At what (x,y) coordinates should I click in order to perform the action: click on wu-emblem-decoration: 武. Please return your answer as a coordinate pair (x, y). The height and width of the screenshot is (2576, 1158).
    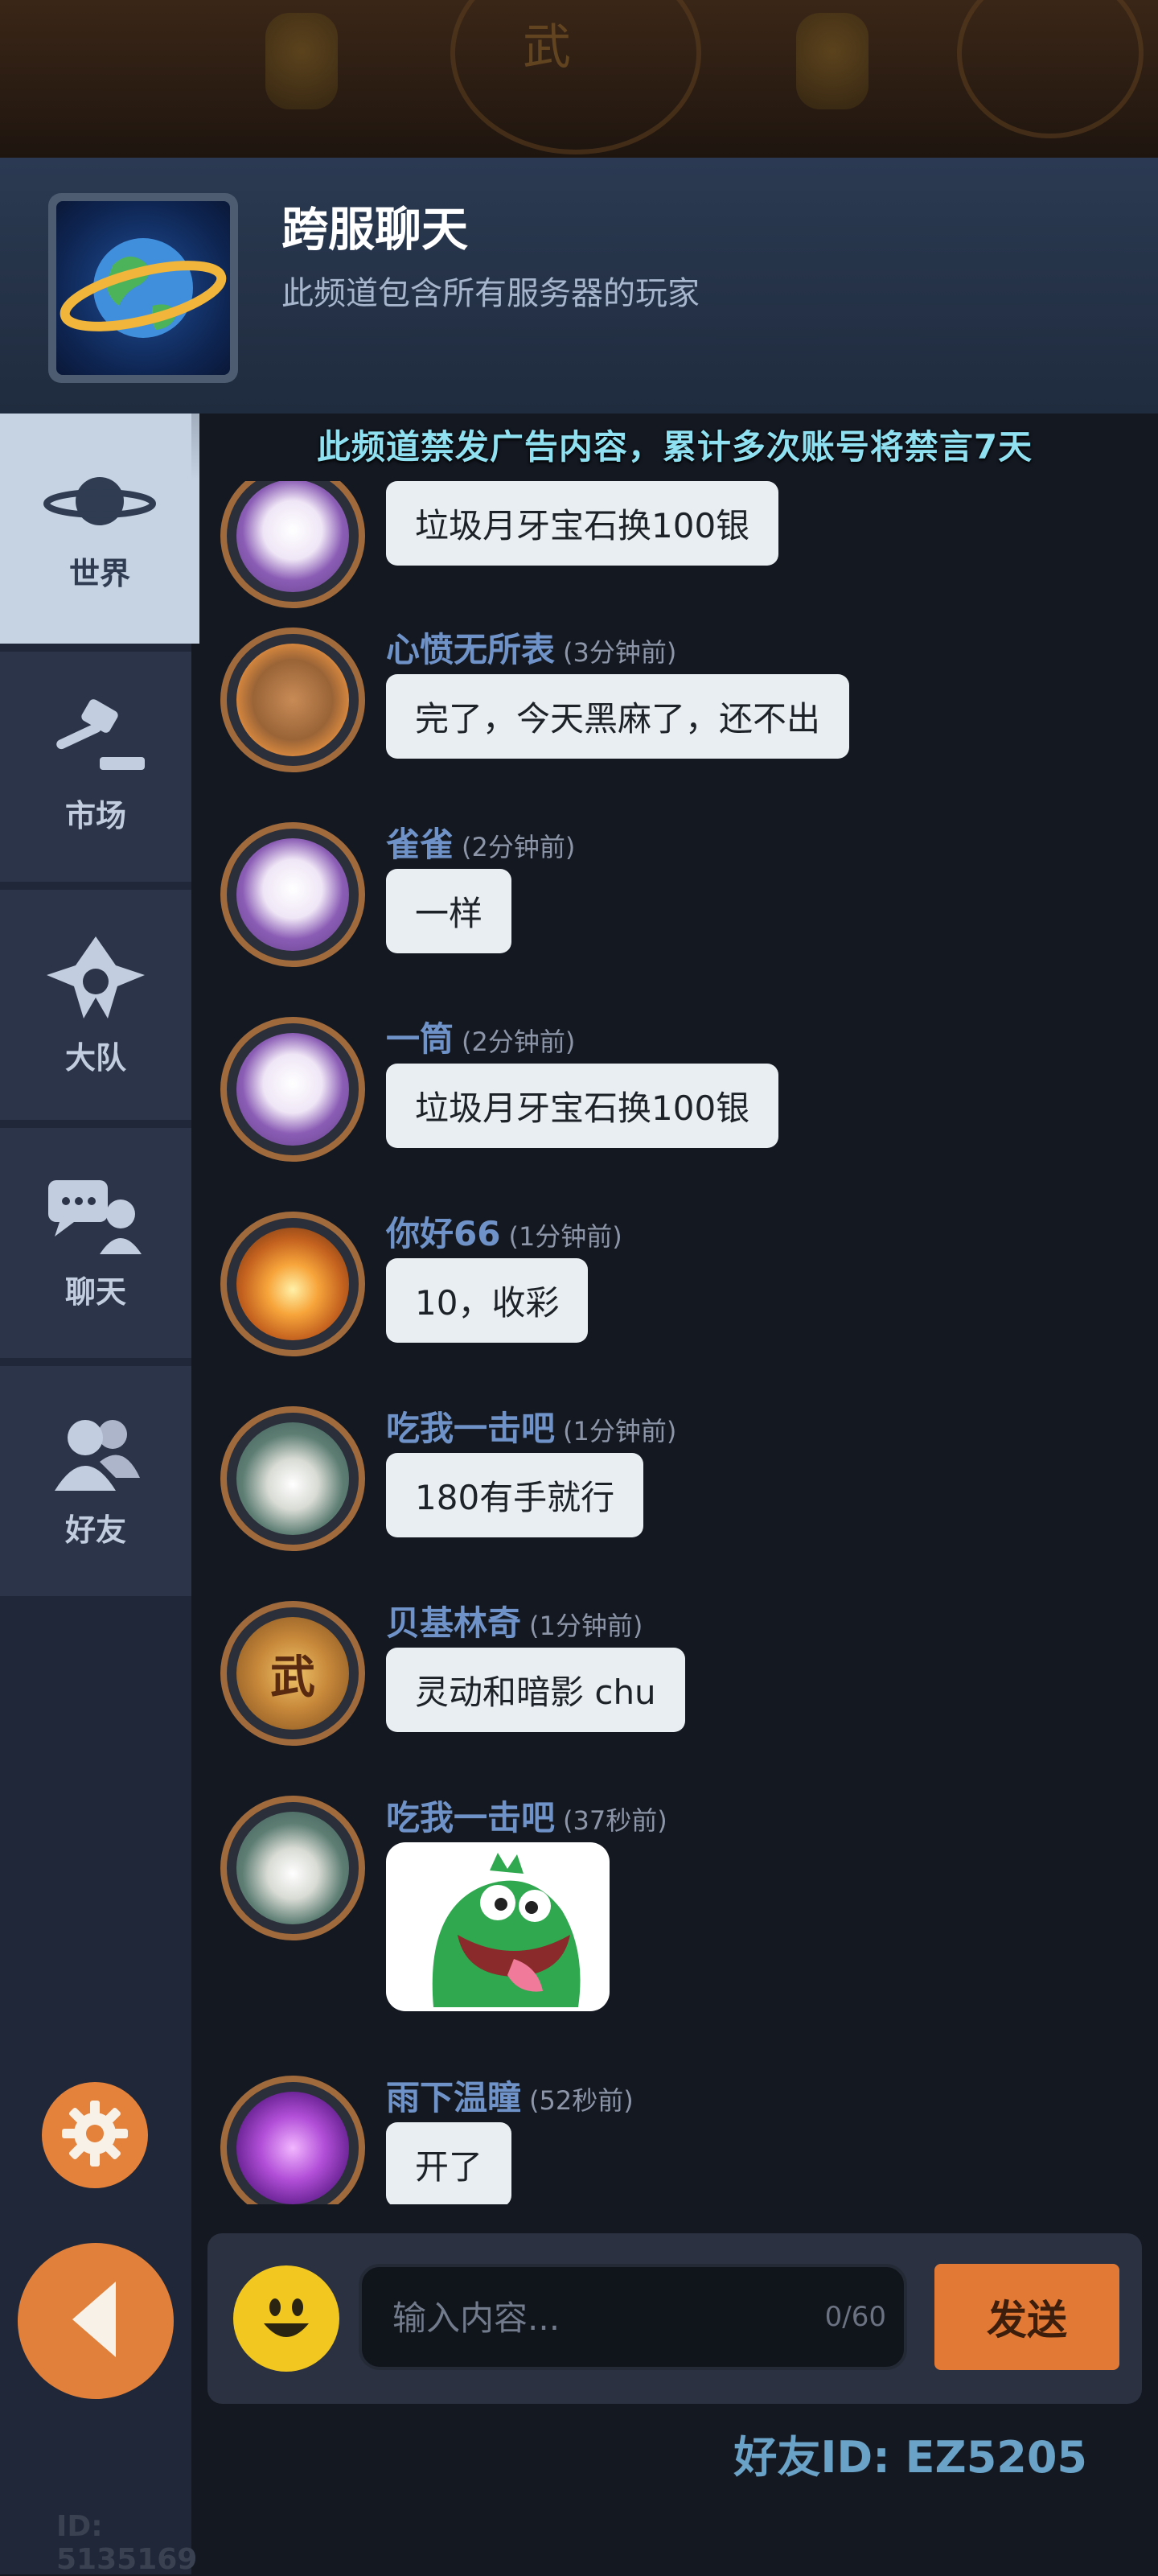
    Looking at the image, I should click on (547, 47).